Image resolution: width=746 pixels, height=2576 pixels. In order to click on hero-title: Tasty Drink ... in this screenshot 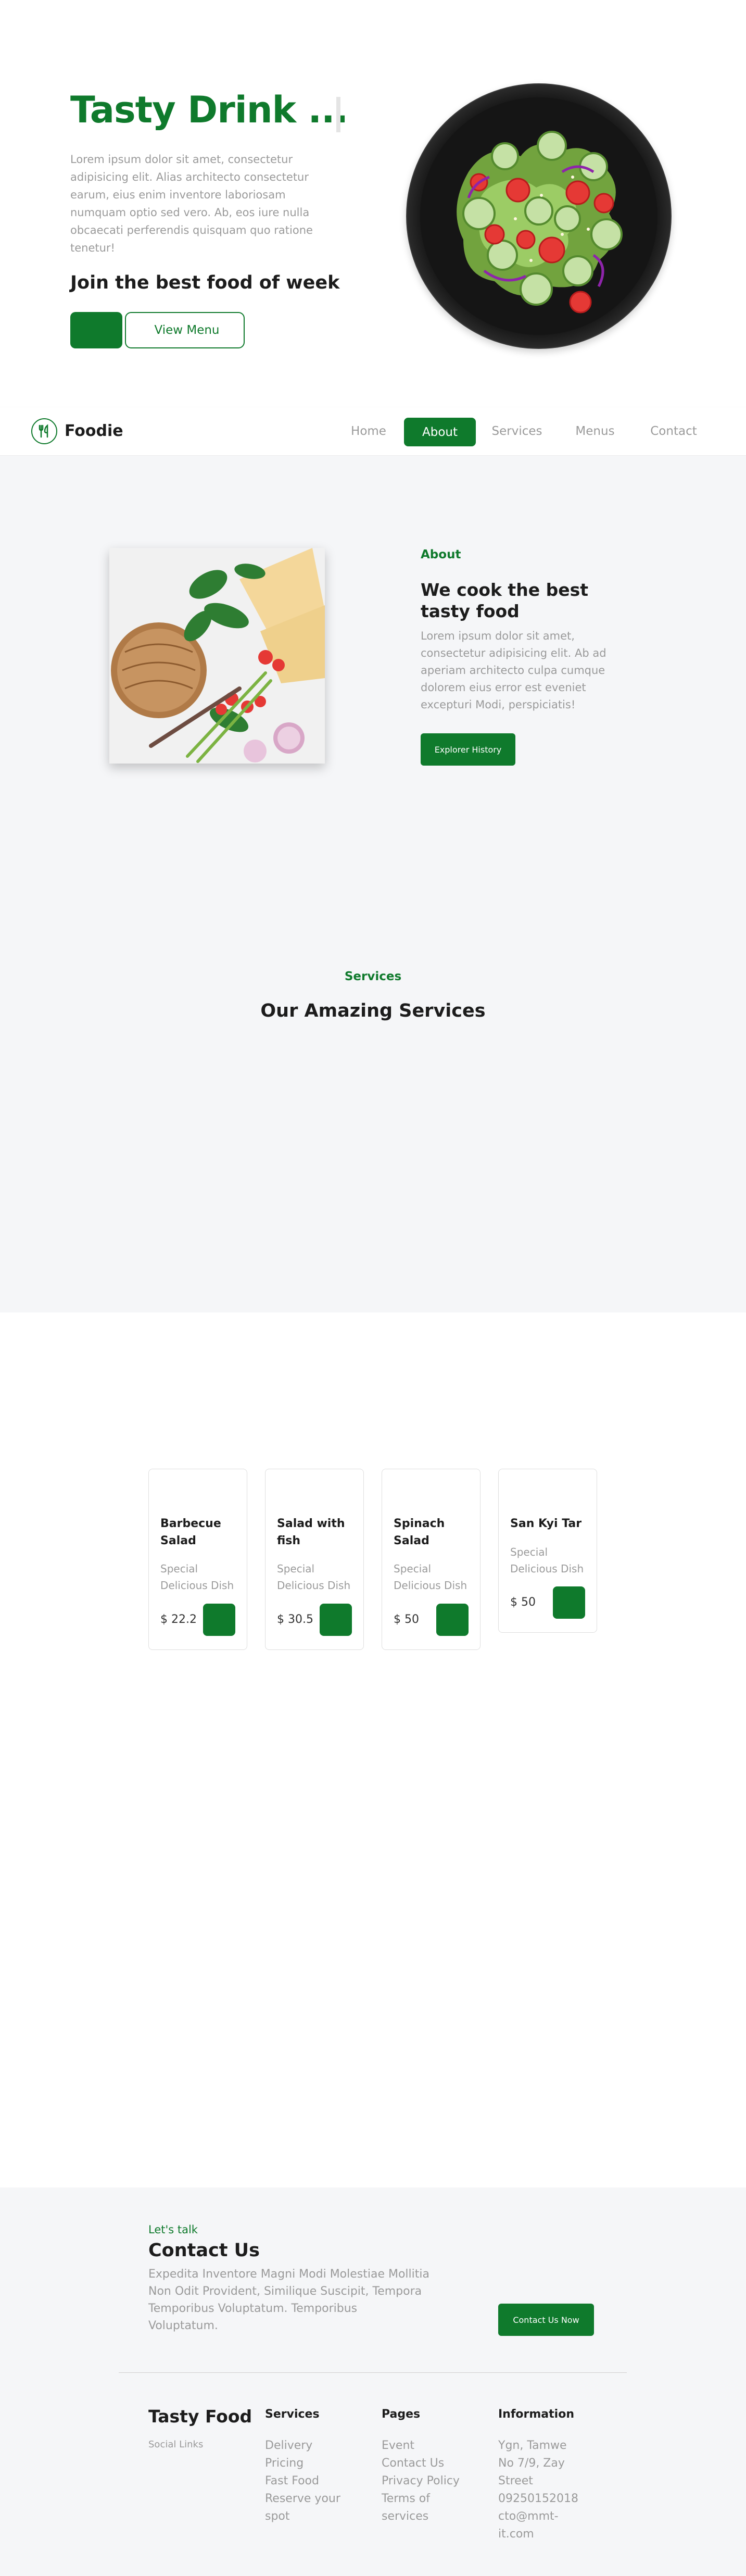, I will do `click(209, 110)`.